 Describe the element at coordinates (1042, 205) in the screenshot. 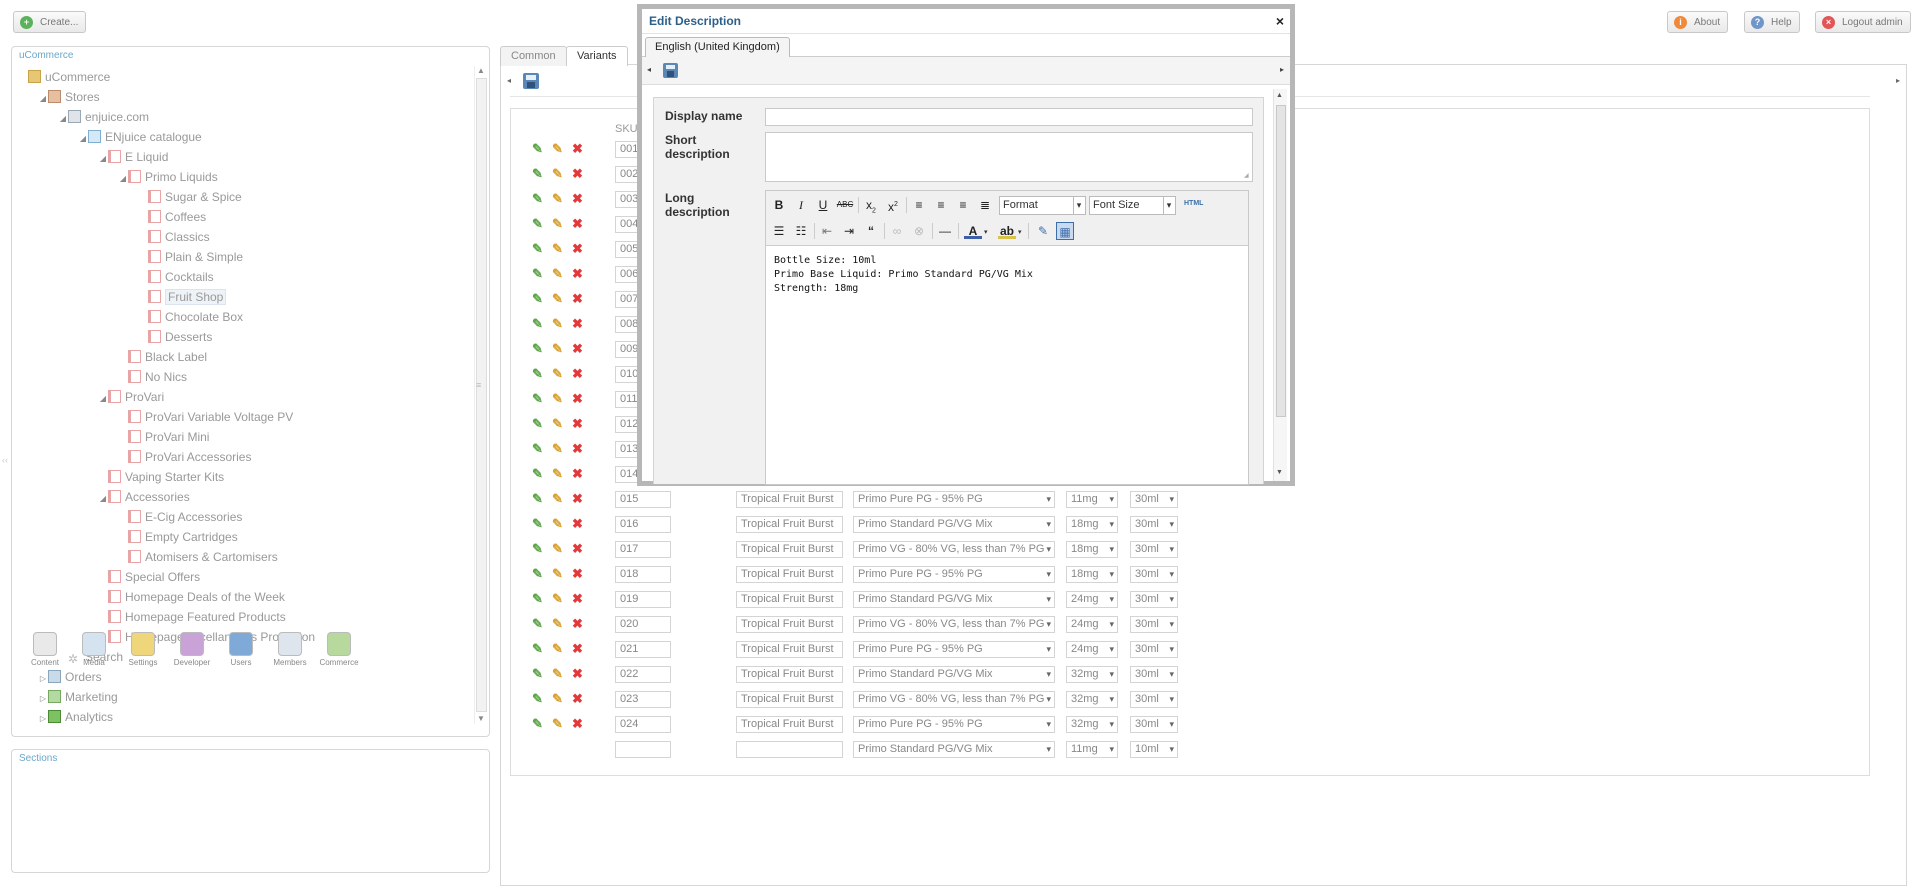

I see `format-select: Format` at that location.